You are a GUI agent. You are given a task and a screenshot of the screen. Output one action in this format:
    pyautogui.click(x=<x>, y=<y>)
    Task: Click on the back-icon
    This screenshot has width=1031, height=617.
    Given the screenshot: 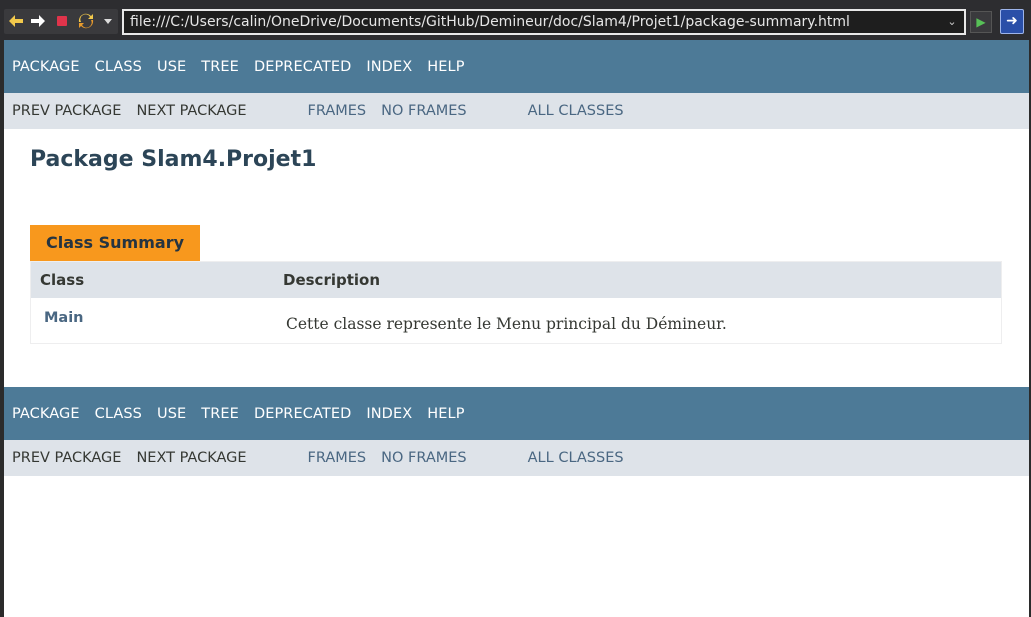 What is the action you would take?
    pyautogui.click(x=16, y=21)
    